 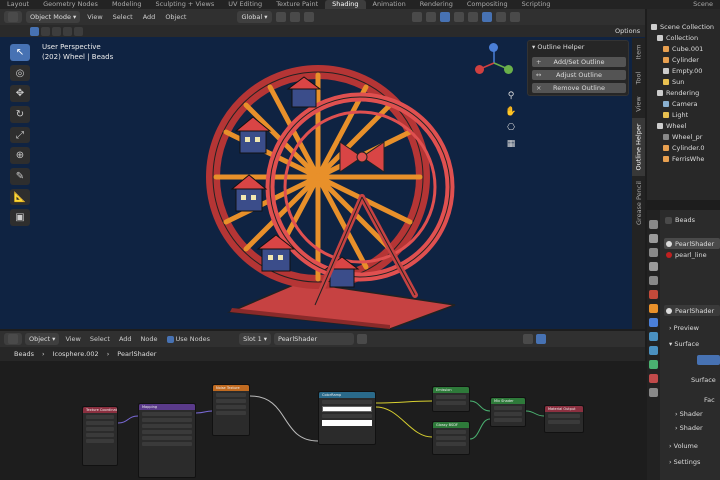 I want to click on slot-dropdown: Slot 1 ▾, so click(x=255, y=339).